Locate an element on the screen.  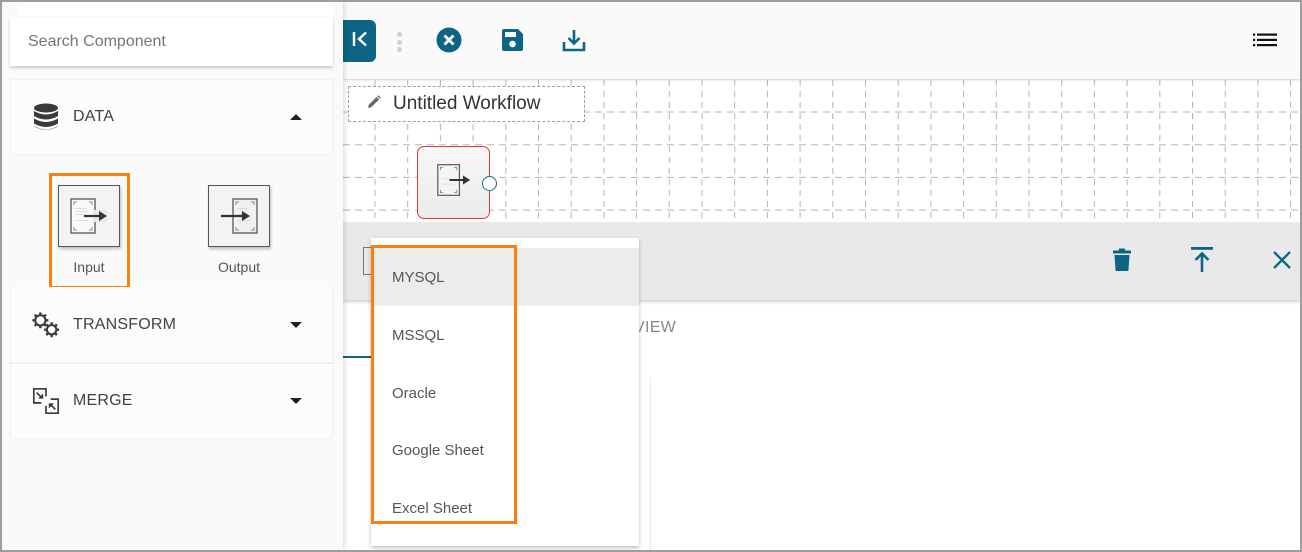
close-icon is located at coordinates (1282, 262).